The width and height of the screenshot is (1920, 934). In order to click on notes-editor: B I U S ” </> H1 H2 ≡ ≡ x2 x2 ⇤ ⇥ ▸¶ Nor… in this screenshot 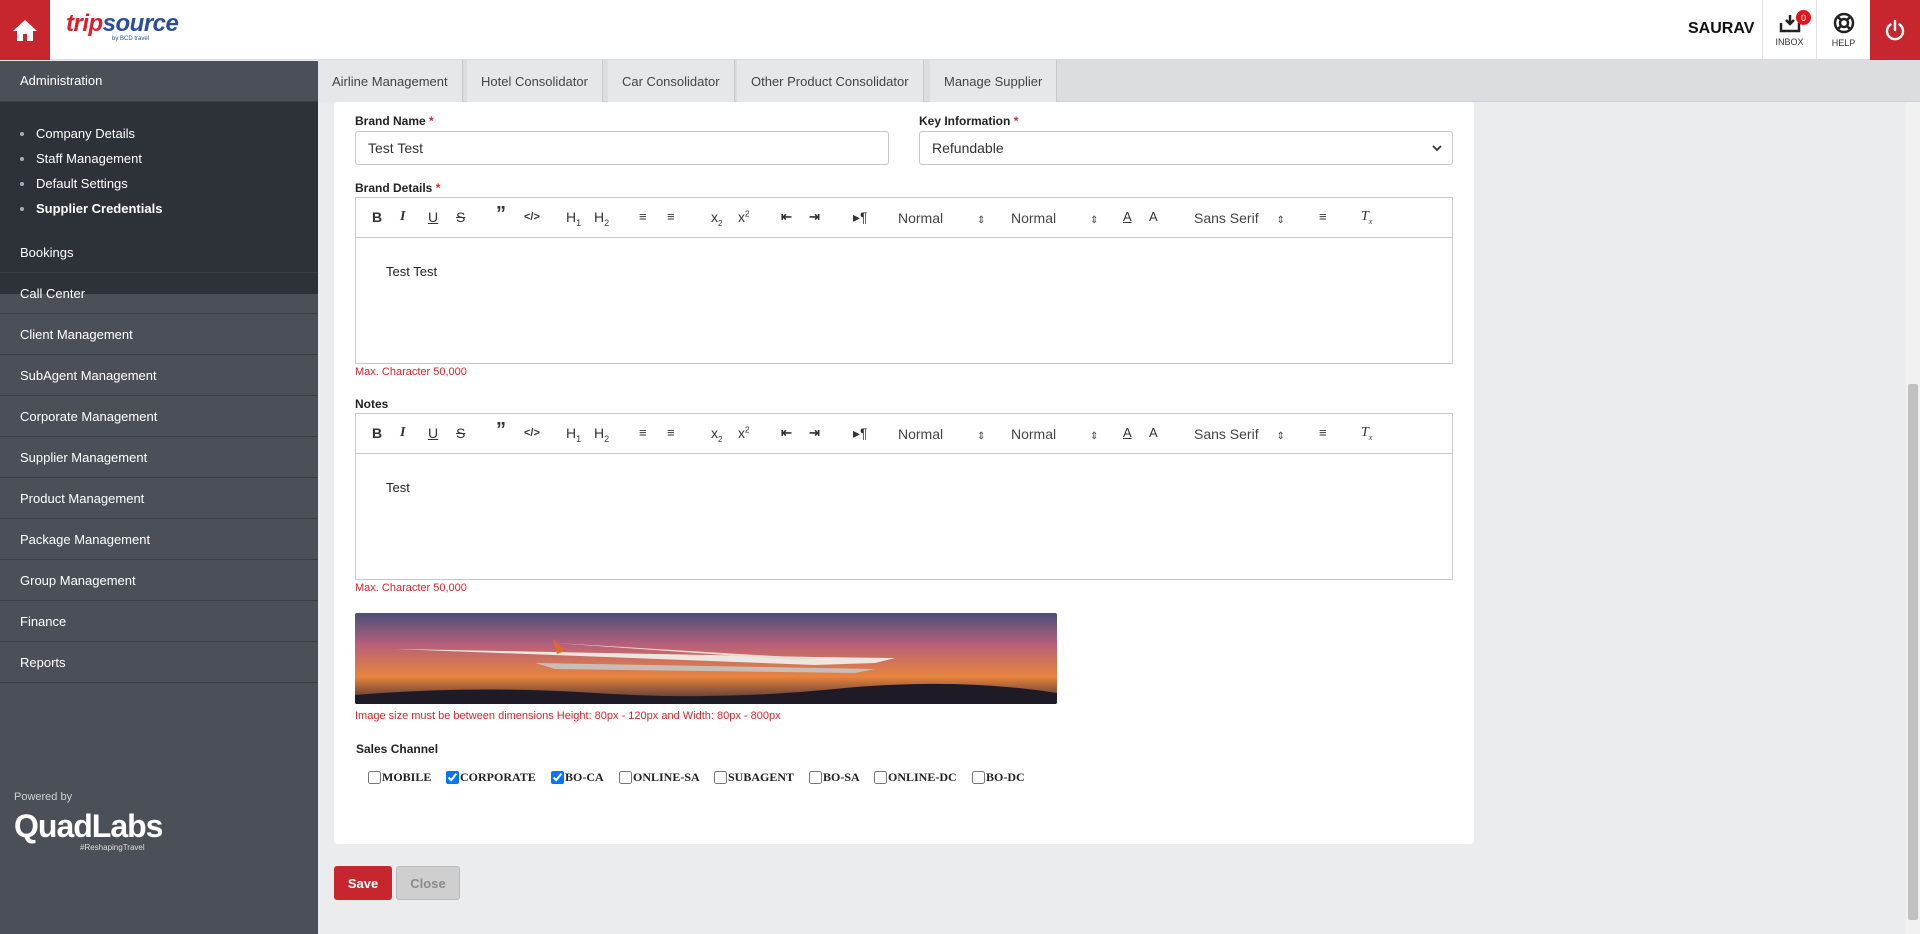, I will do `click(904, 496)`.